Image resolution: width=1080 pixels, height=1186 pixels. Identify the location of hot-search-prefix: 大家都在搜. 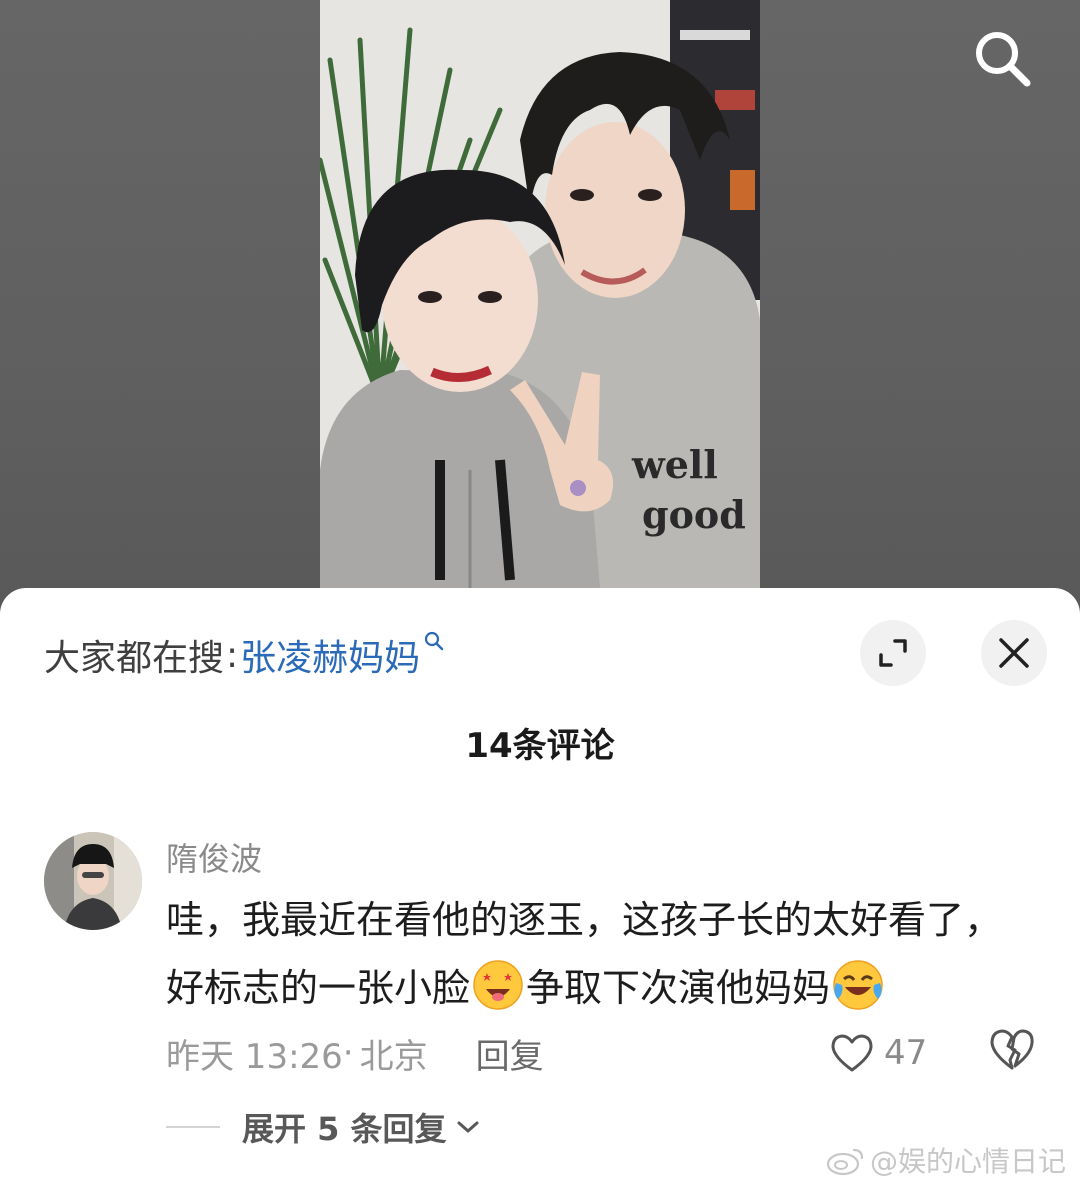
(134, 658).